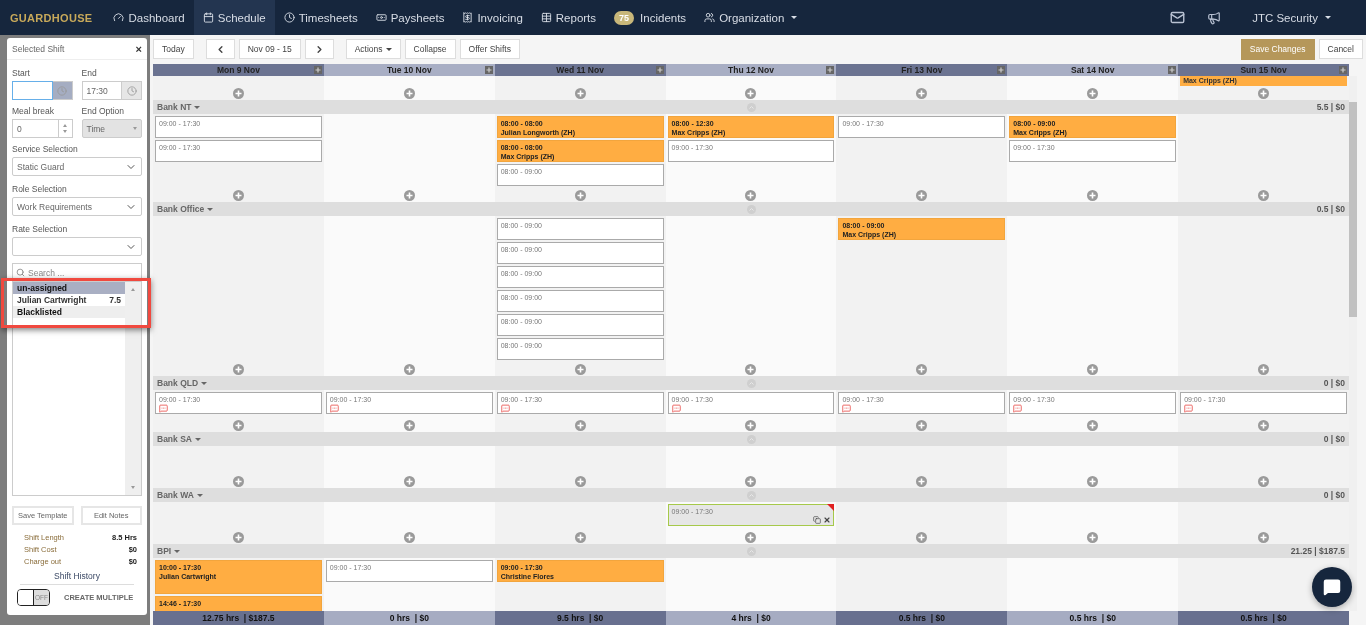 The image size is (1366, 625). Describe the element at coordinates (751, 551) in the screenshot. I see `group-header: BPI 21.25 | $187.5` at that location.